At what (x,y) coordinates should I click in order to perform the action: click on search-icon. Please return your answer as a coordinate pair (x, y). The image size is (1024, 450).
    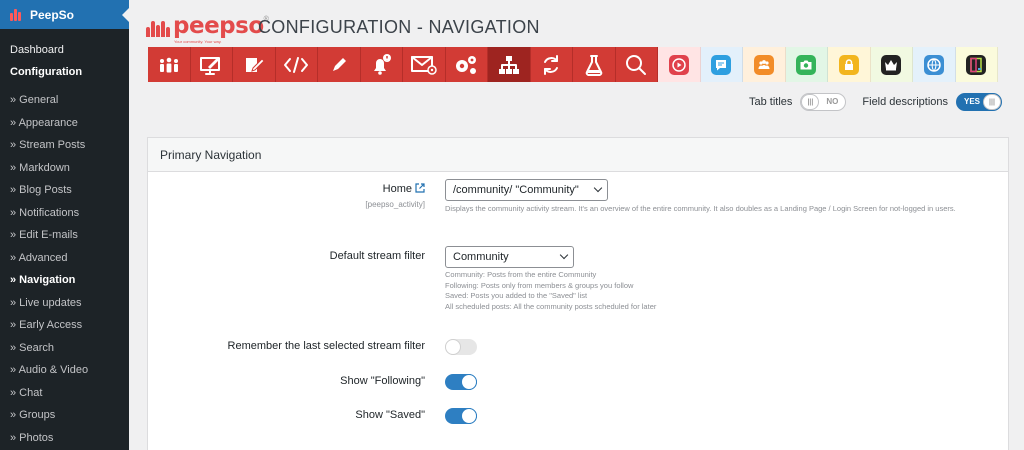
    Looking at the image, I should click on (636, 65).